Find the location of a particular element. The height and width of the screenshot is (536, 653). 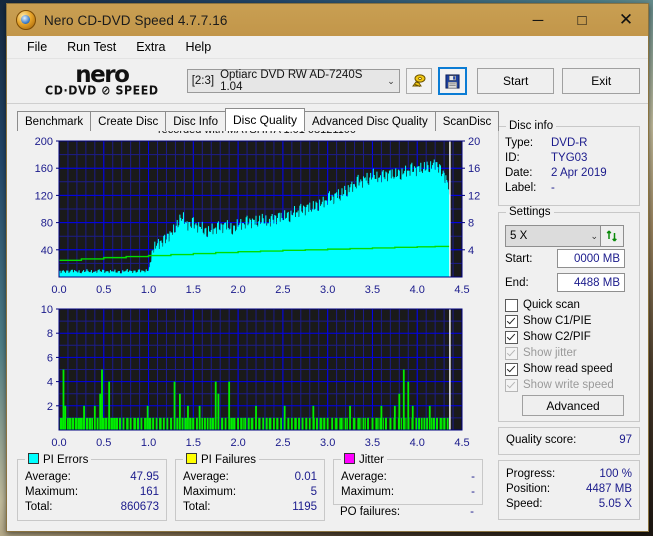

checkbox-show-read-speed: Show read speed is located at coordinates (559, 369).